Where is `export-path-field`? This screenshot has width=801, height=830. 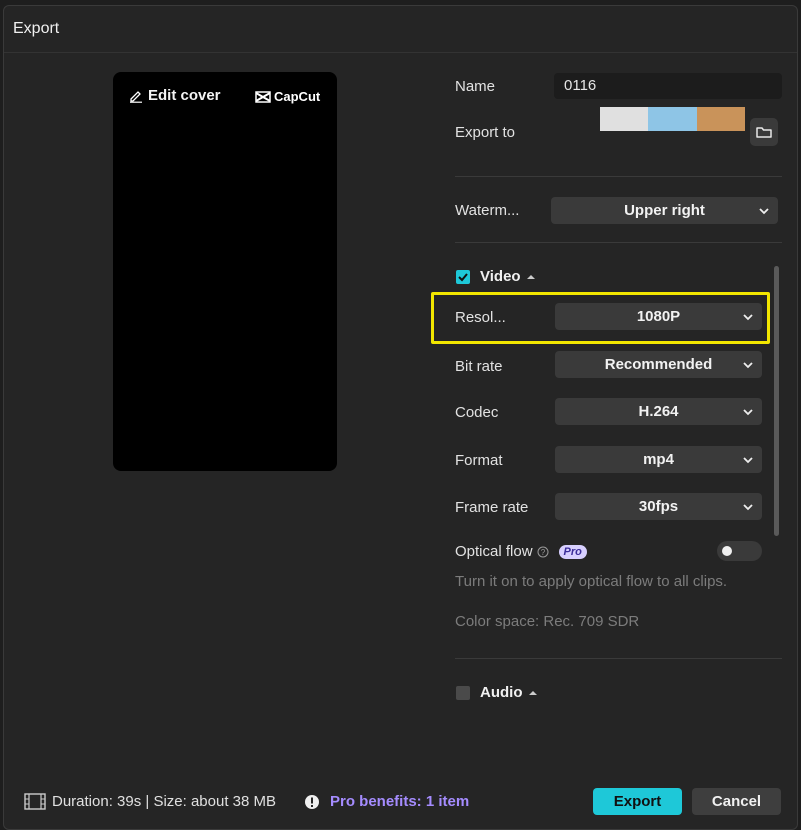 export-path-field is located at coordinates (672, 119).